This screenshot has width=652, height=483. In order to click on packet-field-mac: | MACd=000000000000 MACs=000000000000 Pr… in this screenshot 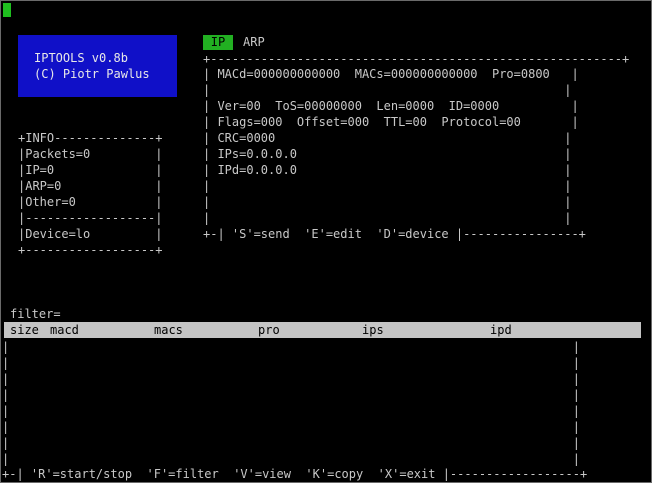, I will do `click(391, 74)`.